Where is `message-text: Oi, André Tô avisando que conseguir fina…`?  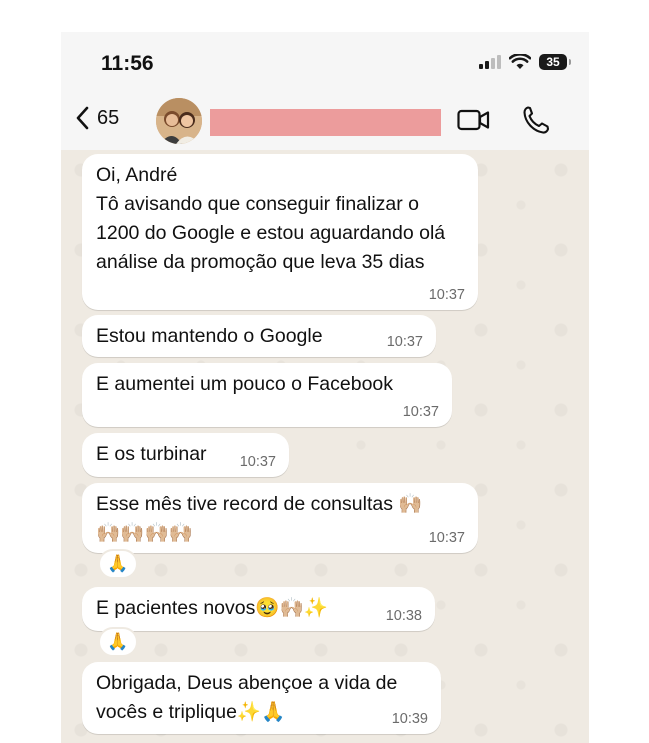
message-text: Oi, André Tô avisando que conseguir fina… is located at coordinates (271, 218).